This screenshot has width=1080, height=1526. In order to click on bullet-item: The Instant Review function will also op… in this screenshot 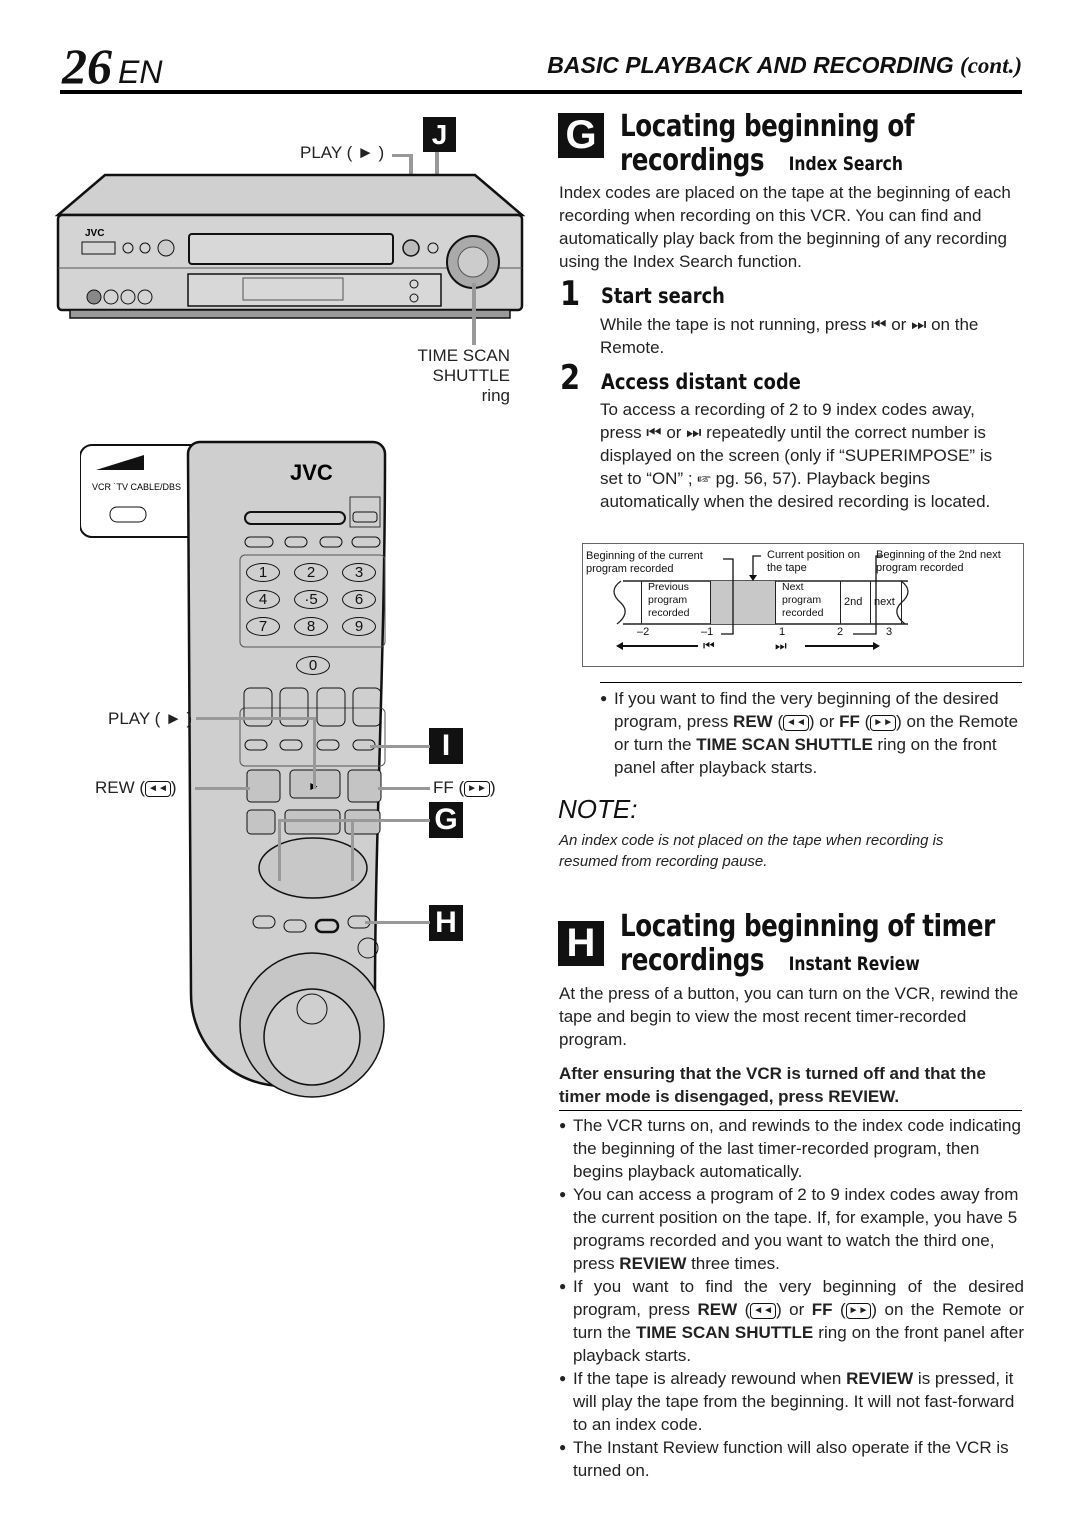, I will do `click(791, 1459)`.